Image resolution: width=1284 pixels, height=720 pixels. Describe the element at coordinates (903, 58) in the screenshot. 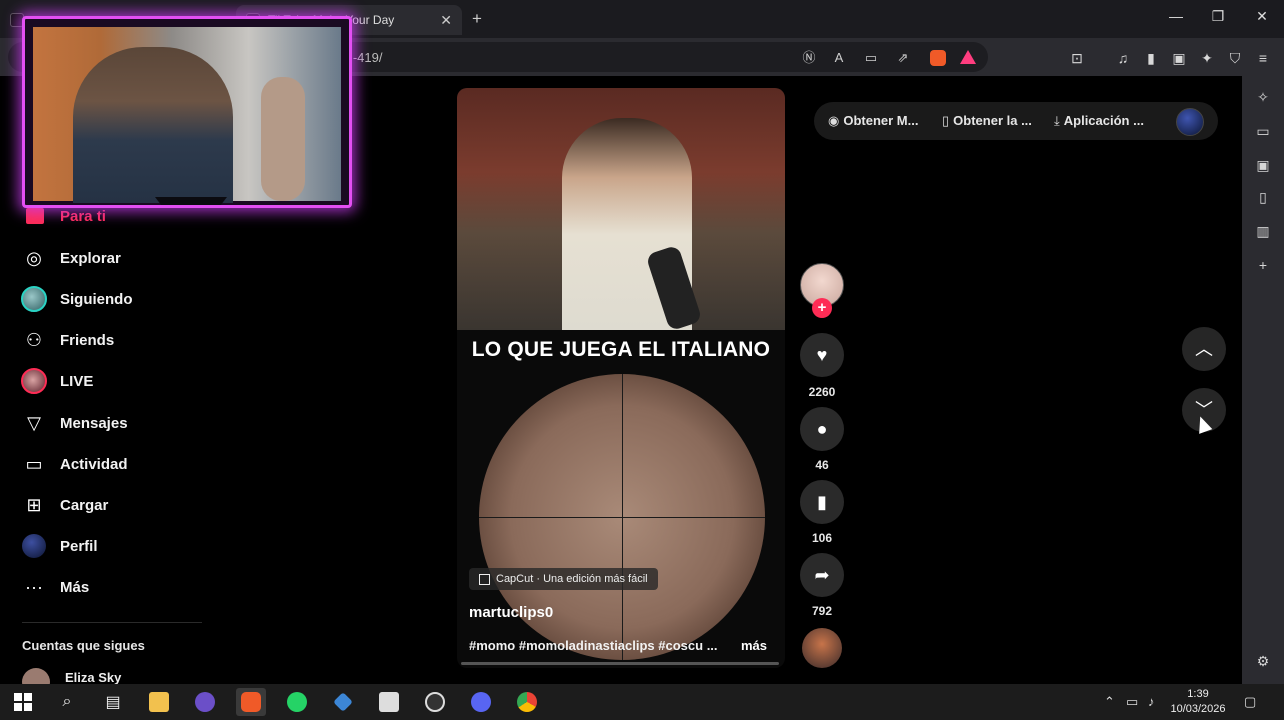

I see `share-icon: ⇗` at that location.